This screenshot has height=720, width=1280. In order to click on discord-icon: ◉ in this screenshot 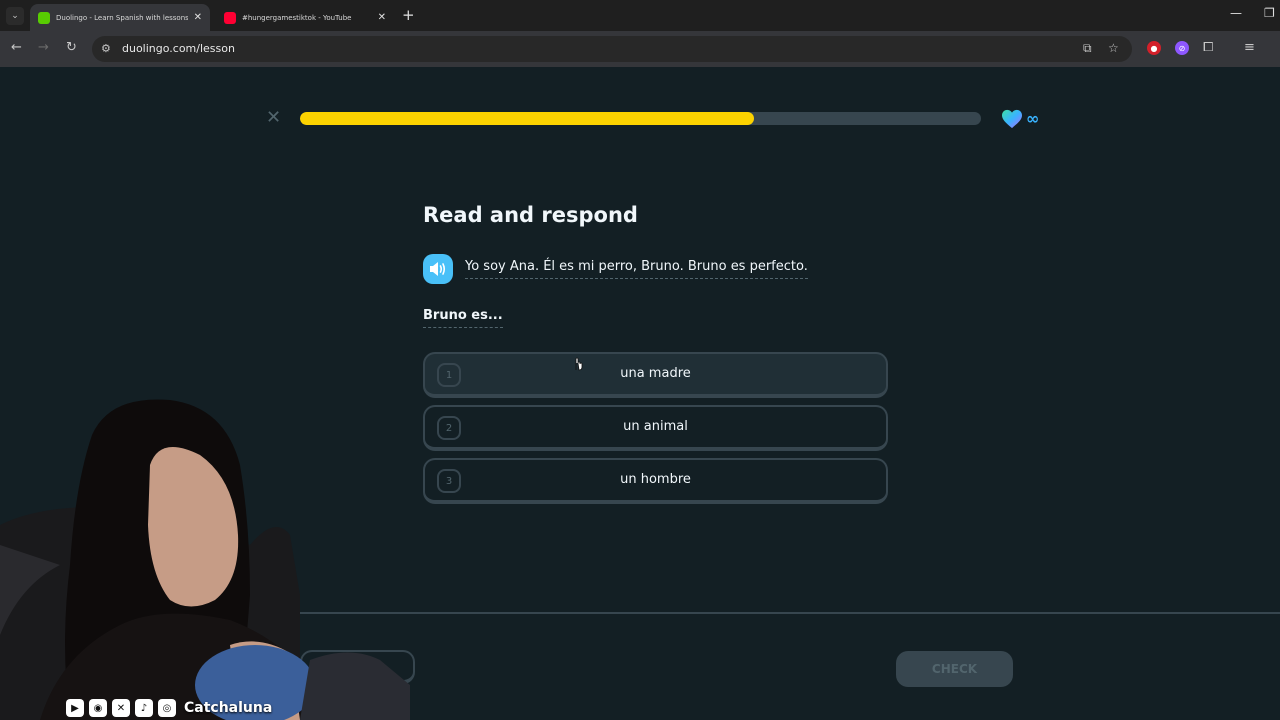, I will do `click(98, 708)`.